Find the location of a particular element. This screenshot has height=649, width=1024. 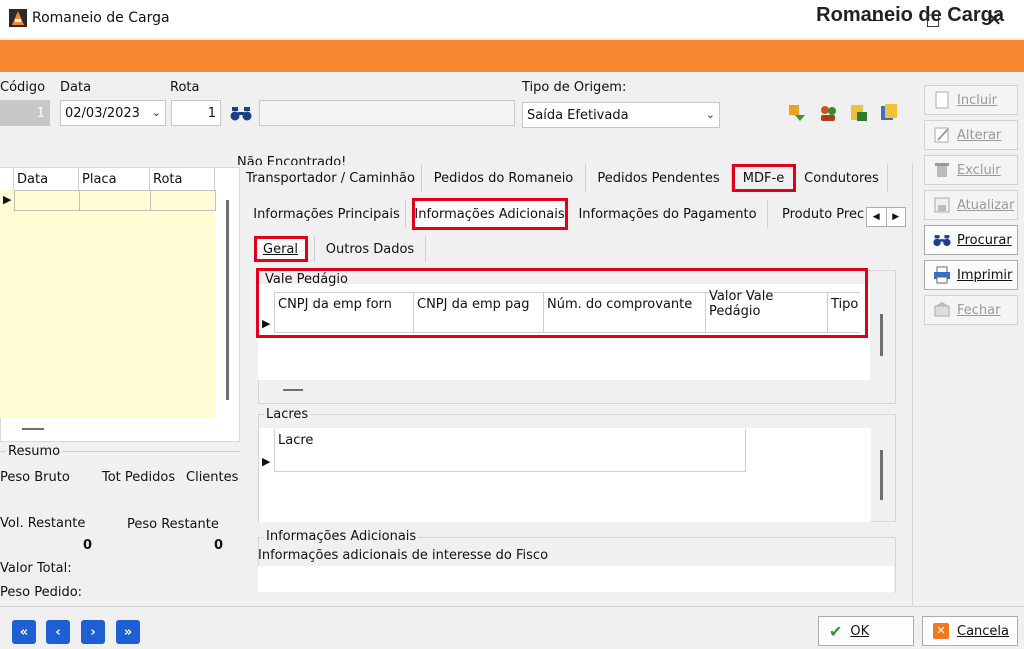

left-grid-header: Data Placa Rota is located at coordinates (107, 179).